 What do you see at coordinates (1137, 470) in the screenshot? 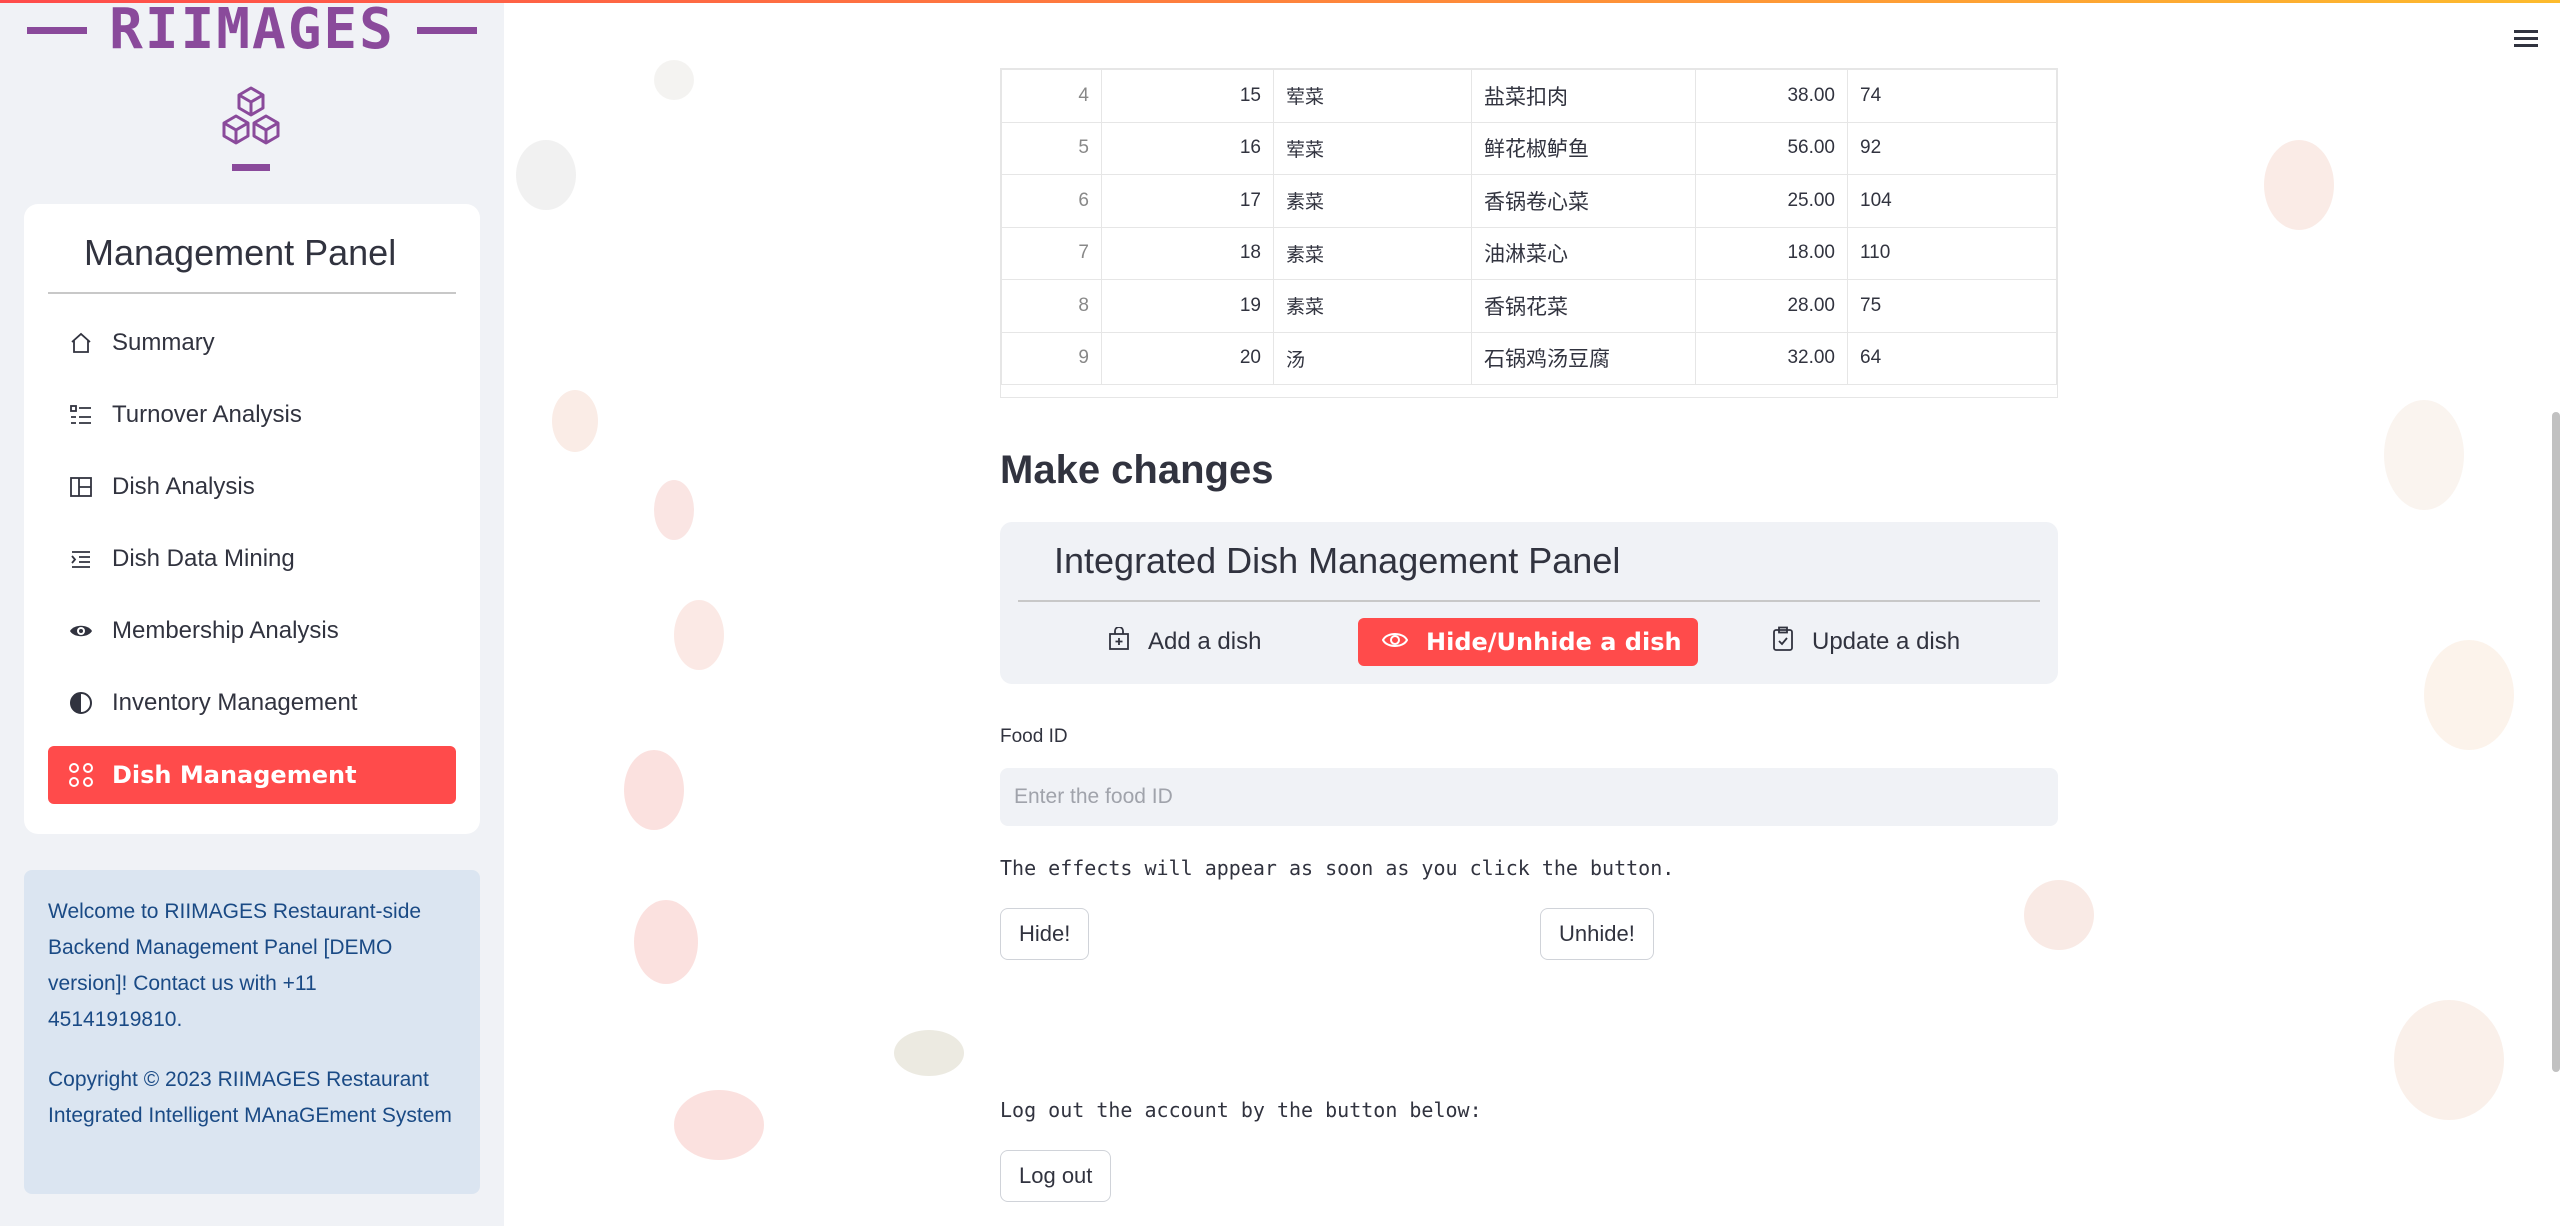
I see `section-title: Make changes` at bounding box center [1137, 470].